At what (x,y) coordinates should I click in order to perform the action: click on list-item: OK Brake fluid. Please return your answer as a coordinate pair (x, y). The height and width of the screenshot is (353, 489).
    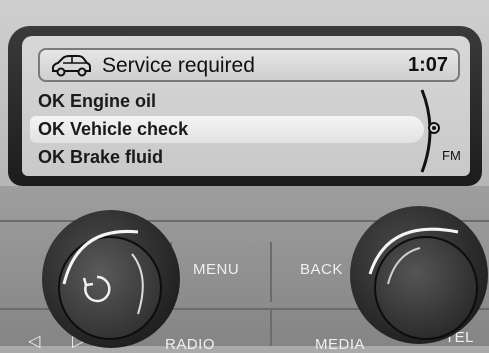
    Looking at the image, I should click on (225, 157).